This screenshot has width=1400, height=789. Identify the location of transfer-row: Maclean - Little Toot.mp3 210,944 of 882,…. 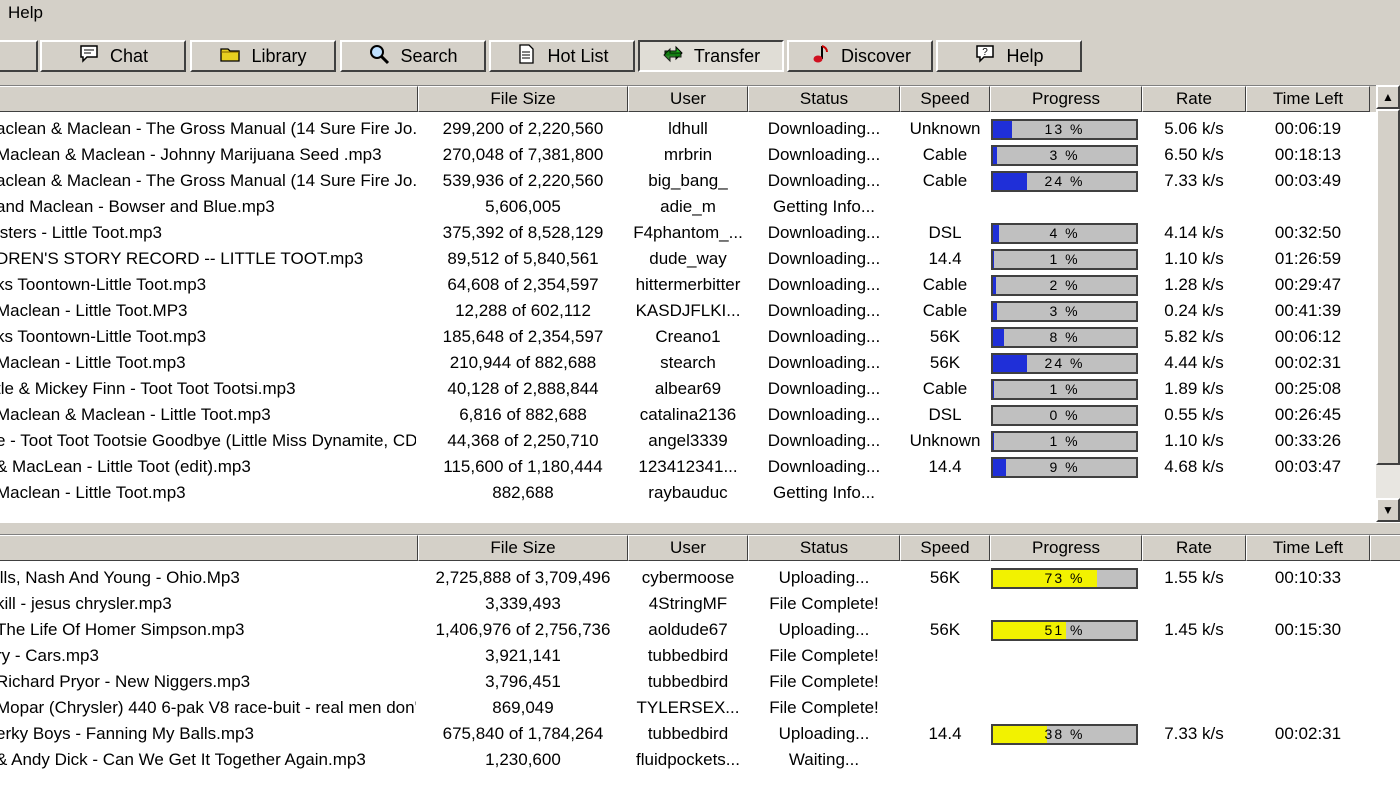
(688, 363).